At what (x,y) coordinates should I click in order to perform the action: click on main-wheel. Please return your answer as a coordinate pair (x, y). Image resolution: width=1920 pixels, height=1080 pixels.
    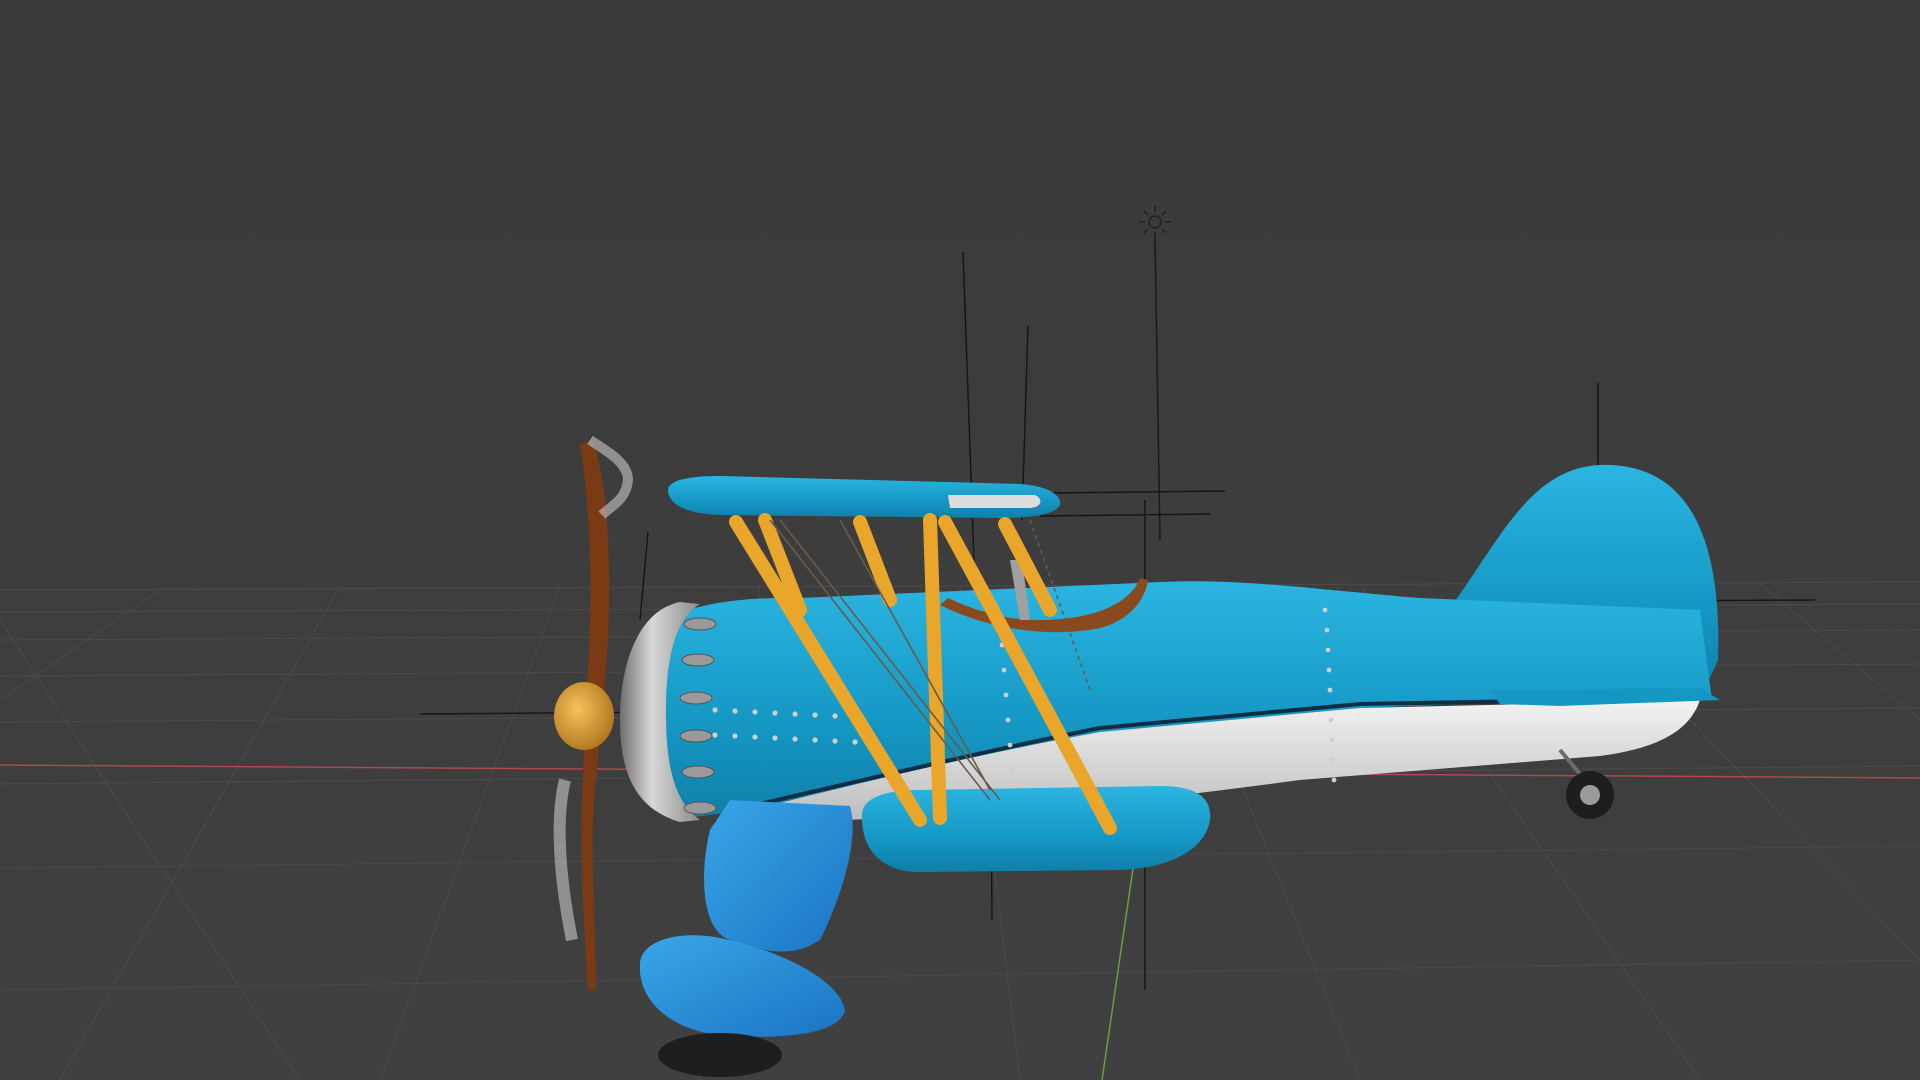
    Looking at the image, I should click on (720, 1055).